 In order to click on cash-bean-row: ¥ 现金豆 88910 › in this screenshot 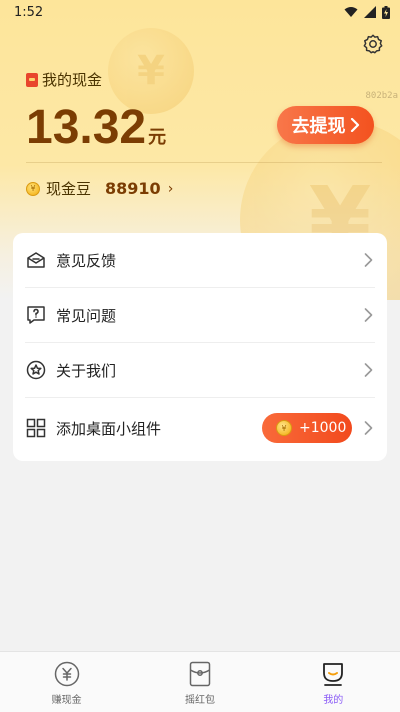, I will do `click(99, 188)`.